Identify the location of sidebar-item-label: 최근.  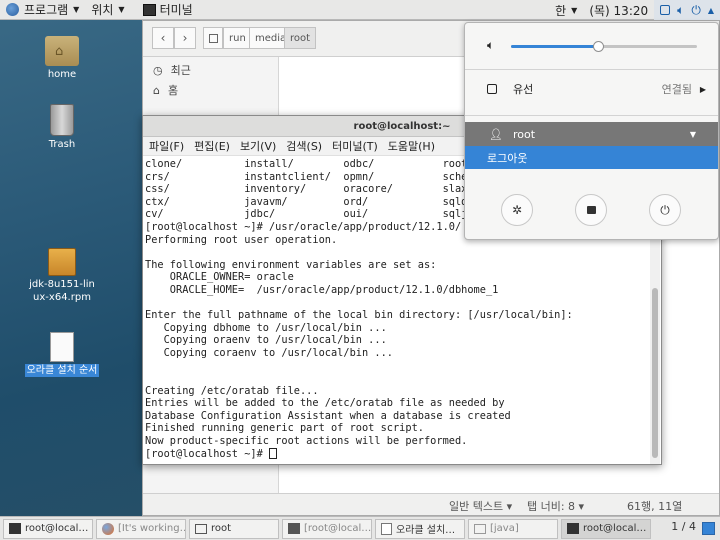
(180, 70).